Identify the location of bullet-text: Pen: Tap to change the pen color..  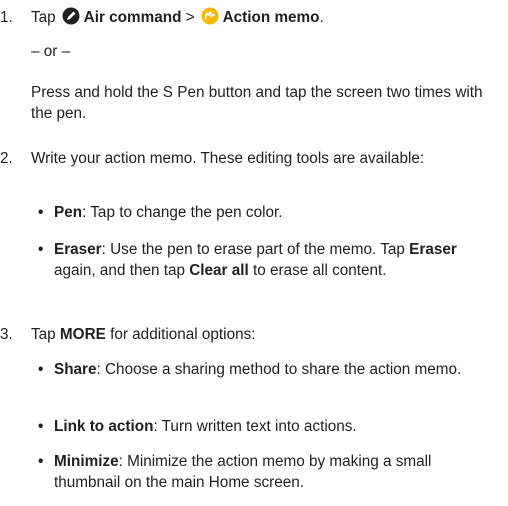
(277, 212).